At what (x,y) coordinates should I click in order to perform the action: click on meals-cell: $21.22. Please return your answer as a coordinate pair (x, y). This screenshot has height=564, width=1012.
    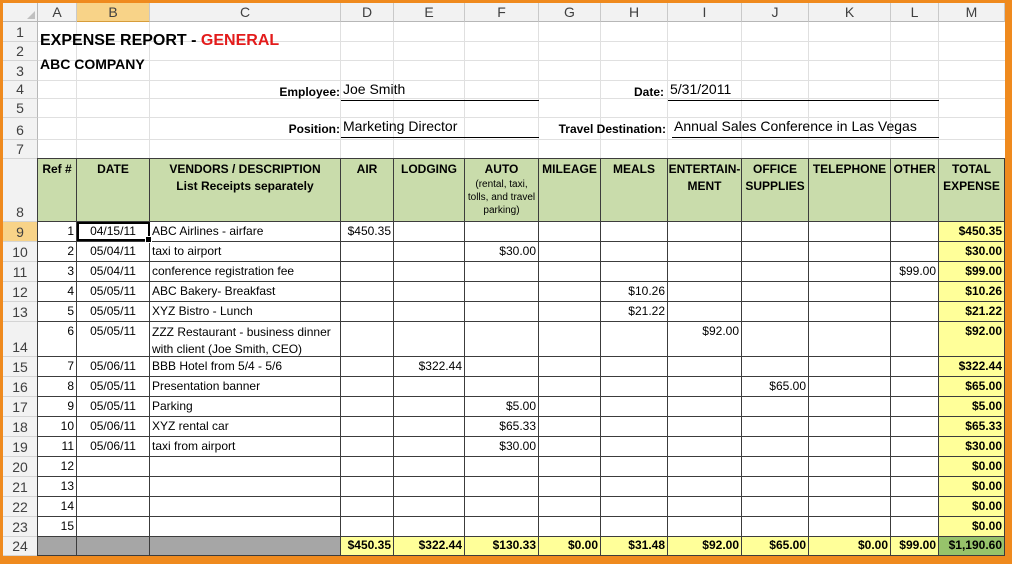
    Looking at the image, I should click on (634, 312).